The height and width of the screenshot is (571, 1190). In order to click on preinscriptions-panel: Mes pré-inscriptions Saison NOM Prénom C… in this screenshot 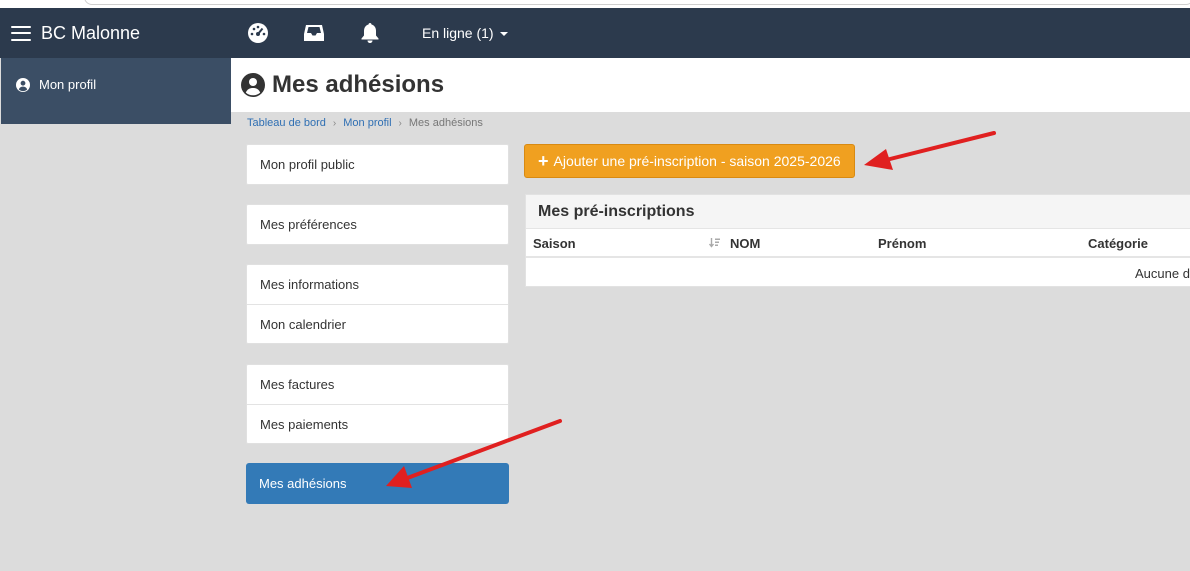, I will do `click(857, 240)`.